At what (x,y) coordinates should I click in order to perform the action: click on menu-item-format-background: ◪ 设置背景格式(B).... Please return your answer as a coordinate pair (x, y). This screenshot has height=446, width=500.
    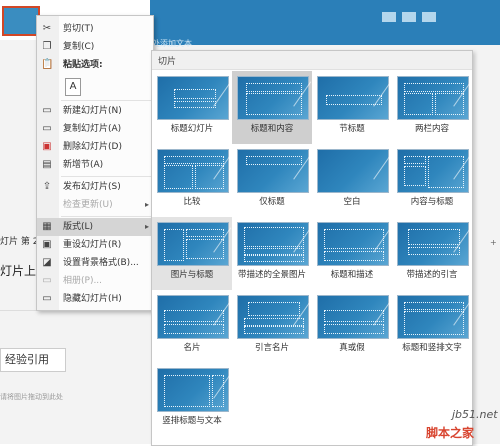
    Looking at the image, I should click on (95, 263).